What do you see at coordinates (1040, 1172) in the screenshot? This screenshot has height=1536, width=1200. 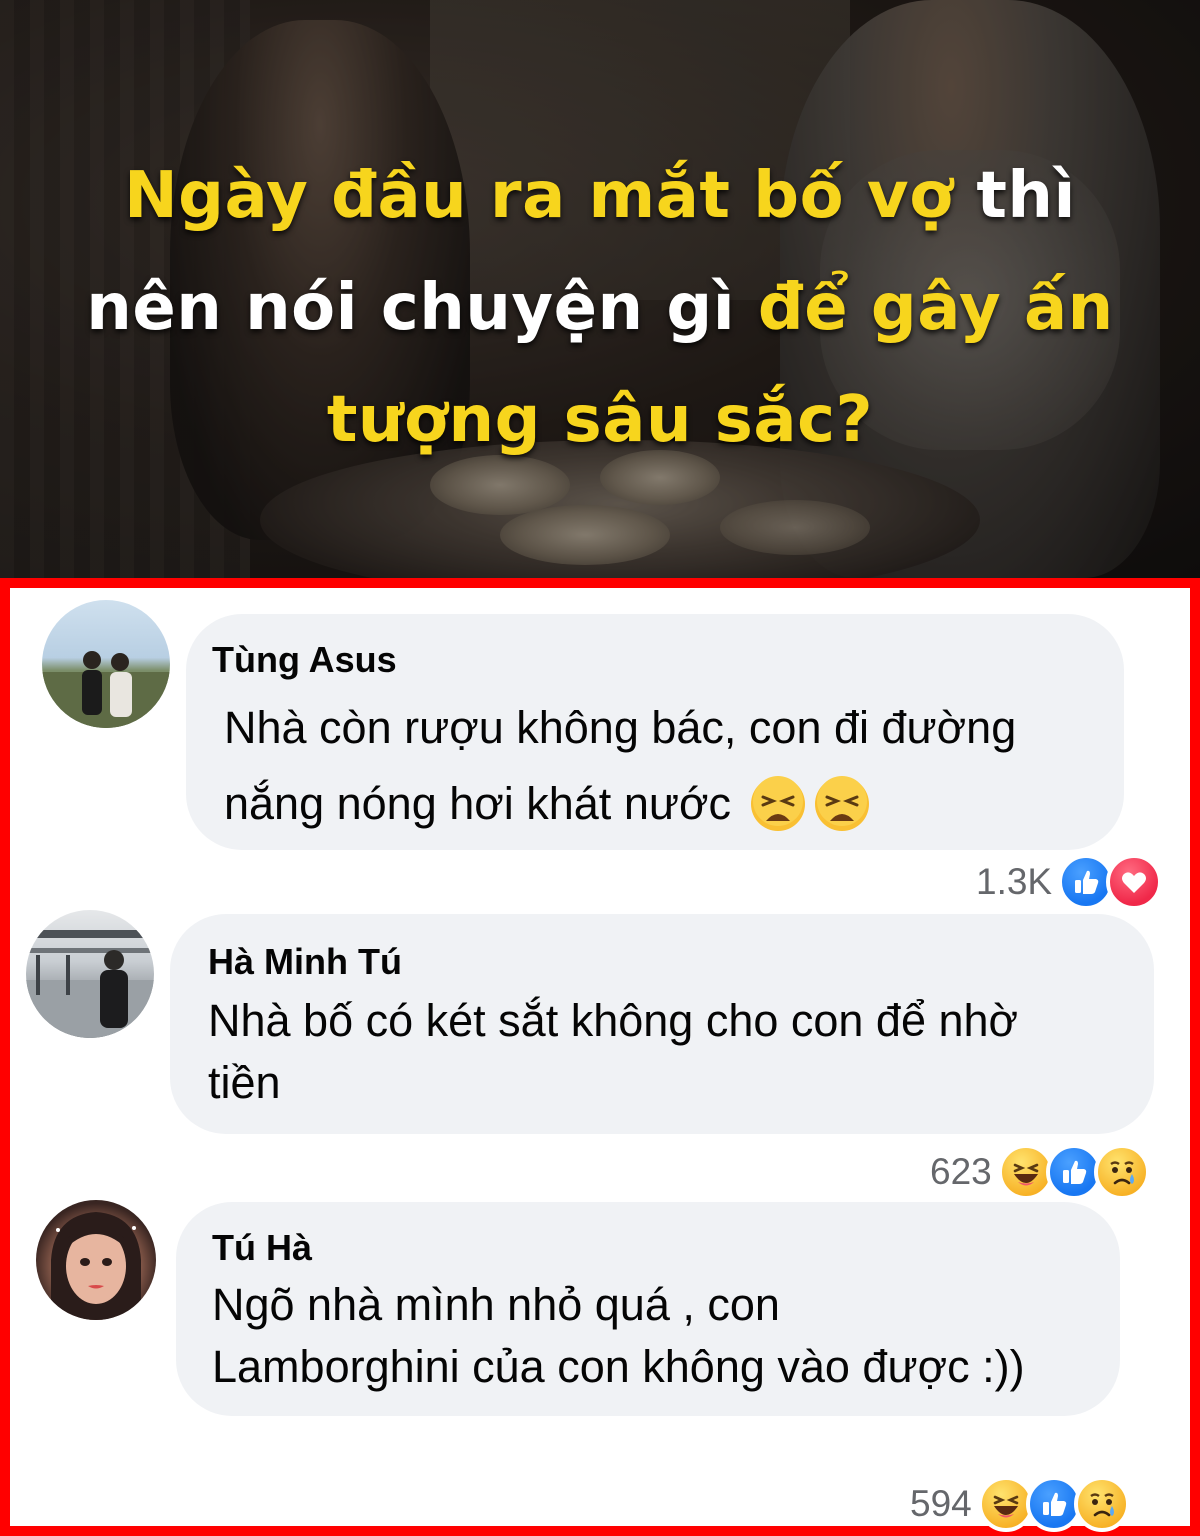 I see `reaction-summary: 623` at bounding box center [1040, 1172].